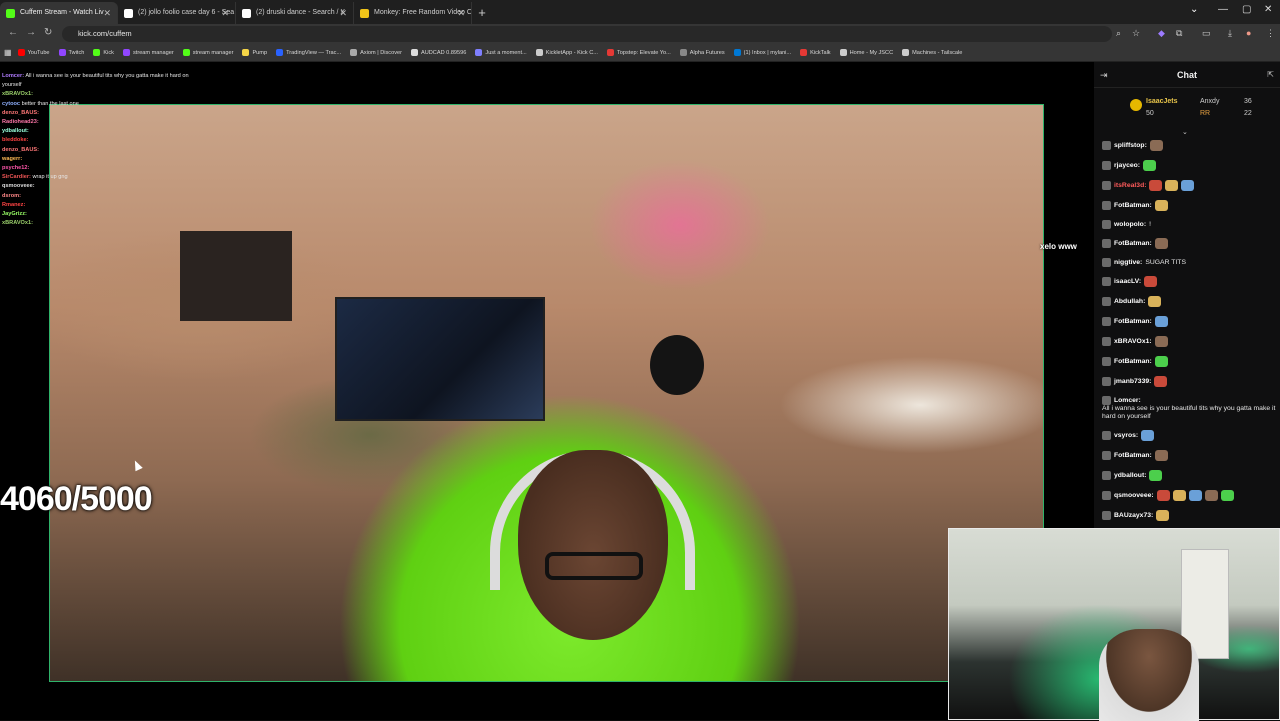 The width and height of the screenshot is (1280, 721). What do you see at coordinates (1129, 302) in the screenshot?
I see `chat-username: Abdullah:` at bounding box center [1129, 302].